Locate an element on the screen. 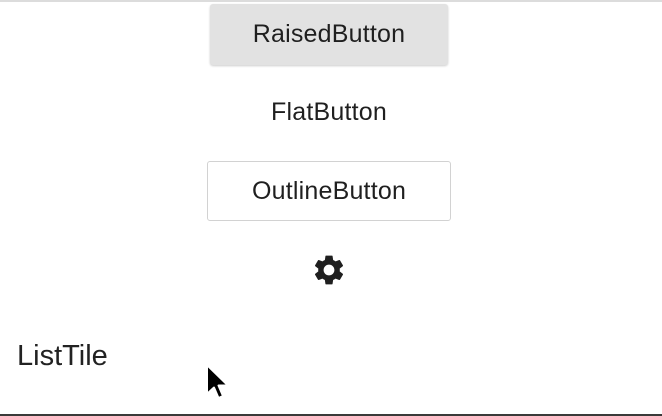  flat-button: FlatButton is located at coordinates (329, 112).